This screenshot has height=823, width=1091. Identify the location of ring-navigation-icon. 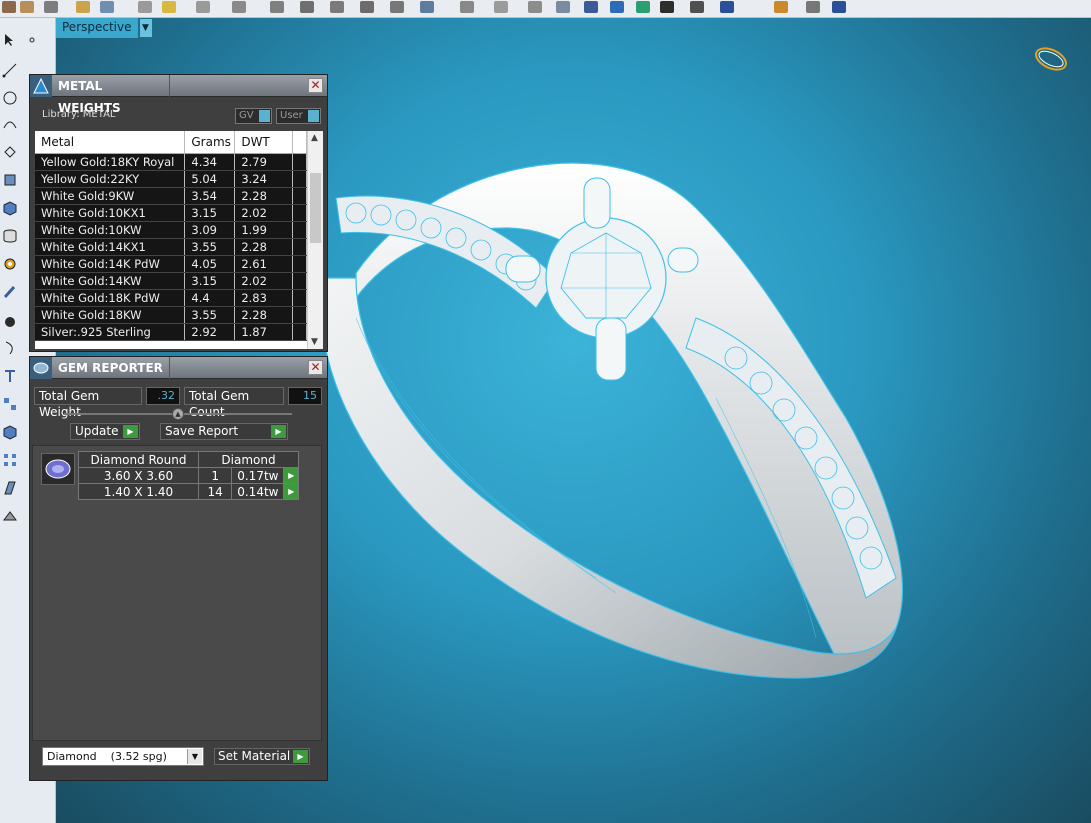
(1051, 59).